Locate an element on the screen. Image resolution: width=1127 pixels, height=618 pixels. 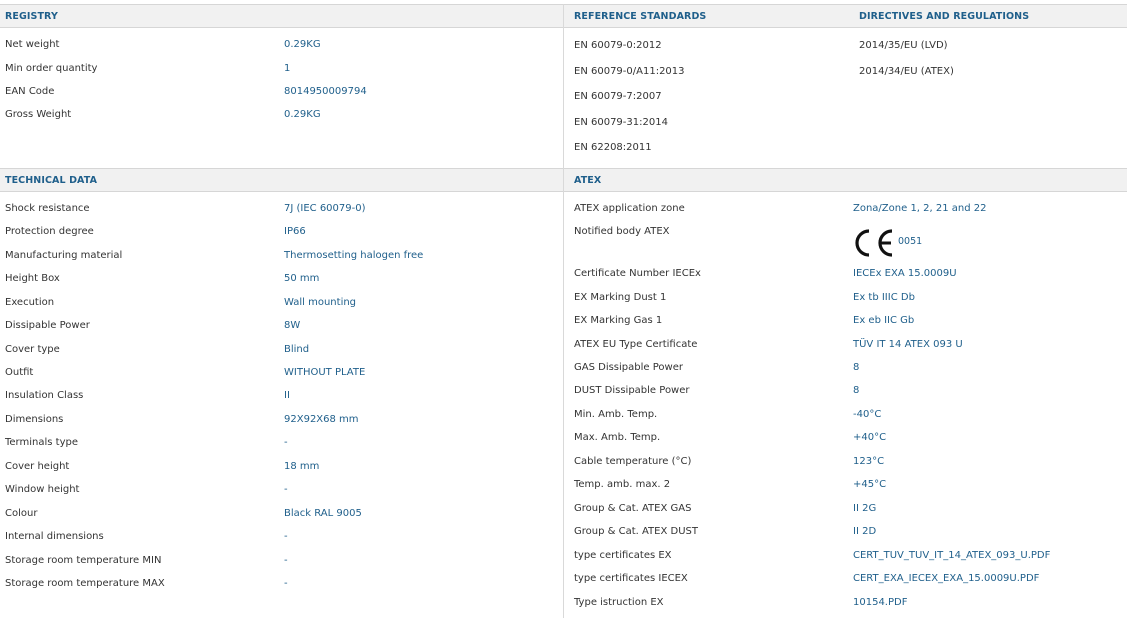
notified-body-number: 0051 is located at coordinates (910, 241).